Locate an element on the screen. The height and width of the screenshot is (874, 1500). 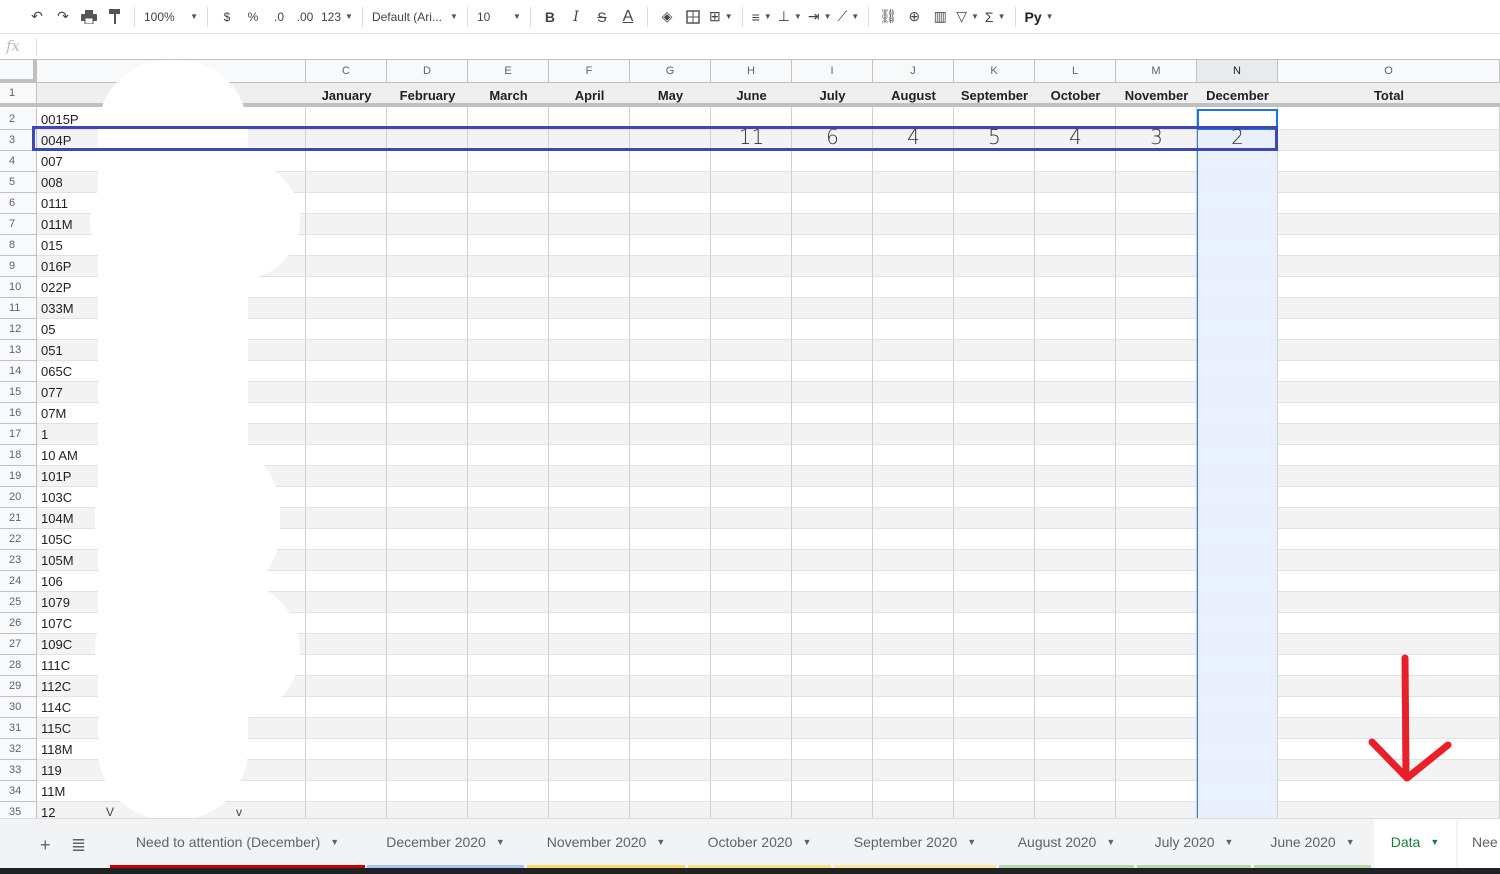
header-cell: Total is located at coordinates (1389, 95).